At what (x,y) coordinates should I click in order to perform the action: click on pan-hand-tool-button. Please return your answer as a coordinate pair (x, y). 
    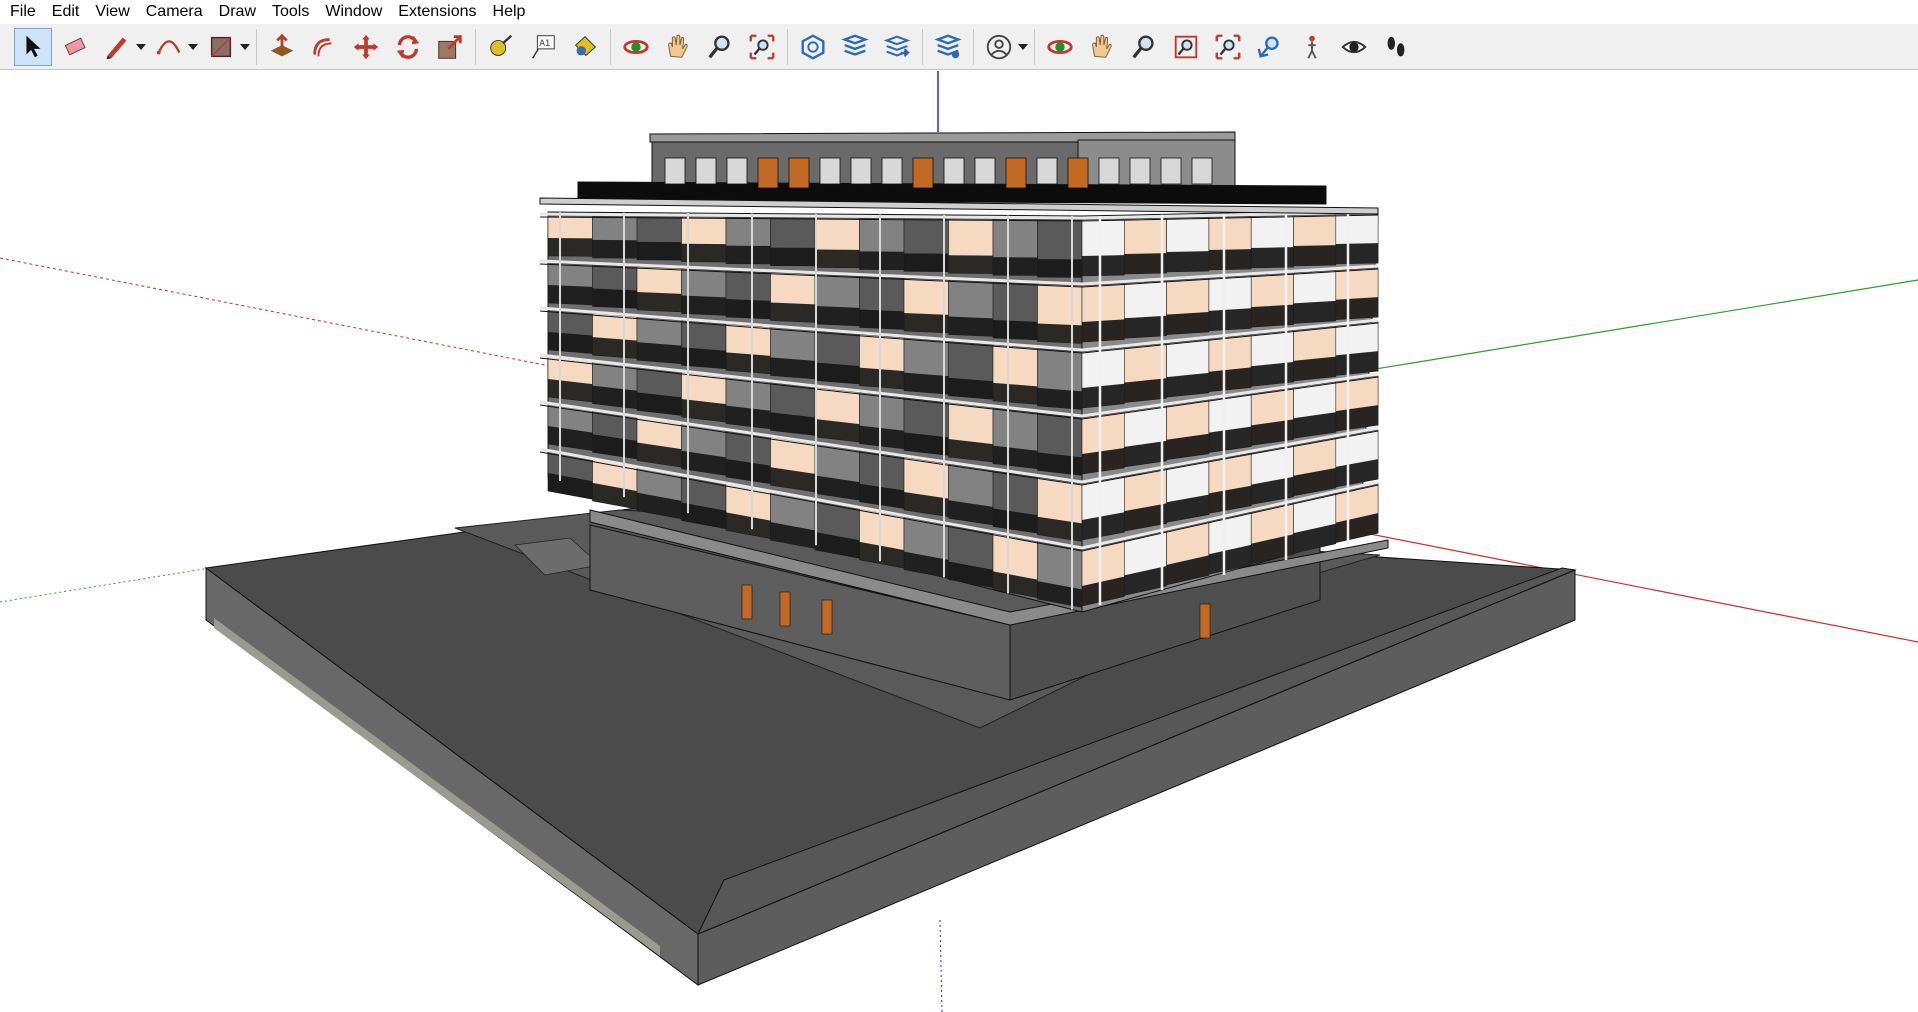
    Looking at the image, I should click on (678, 47).